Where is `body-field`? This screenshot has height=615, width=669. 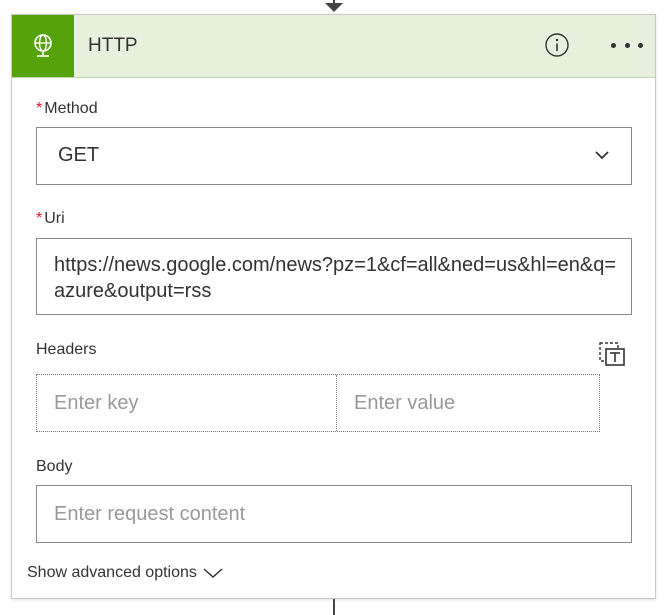 body-field is located at coordinates (334, 514).